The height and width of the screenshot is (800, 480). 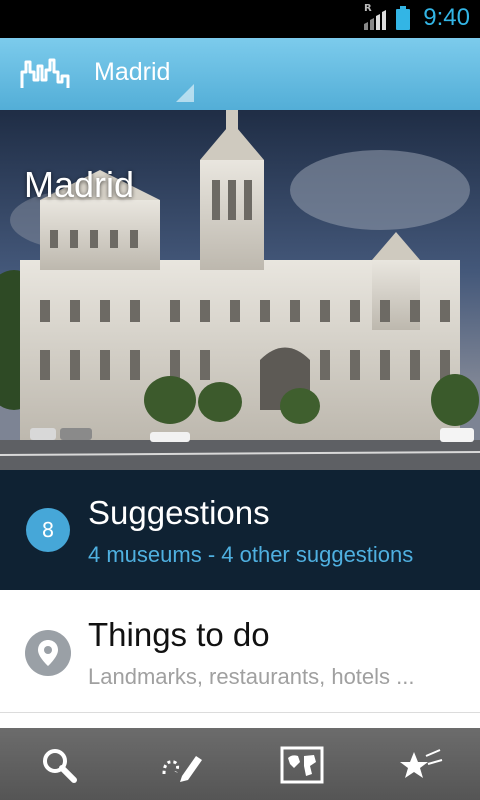 What do you see at coordinates (185, 93) in the screenshot?
I see `dropdown-indicator-icon` at bounding box center [185, 93].